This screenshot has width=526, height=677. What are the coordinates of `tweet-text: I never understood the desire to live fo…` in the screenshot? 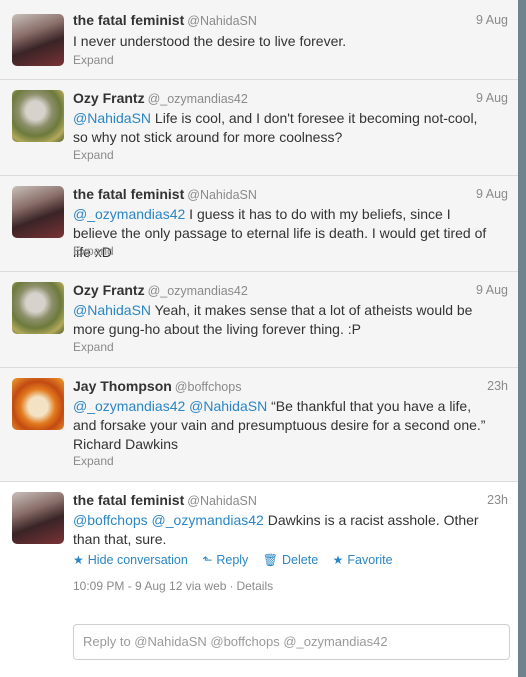 It's located at (283, 41).